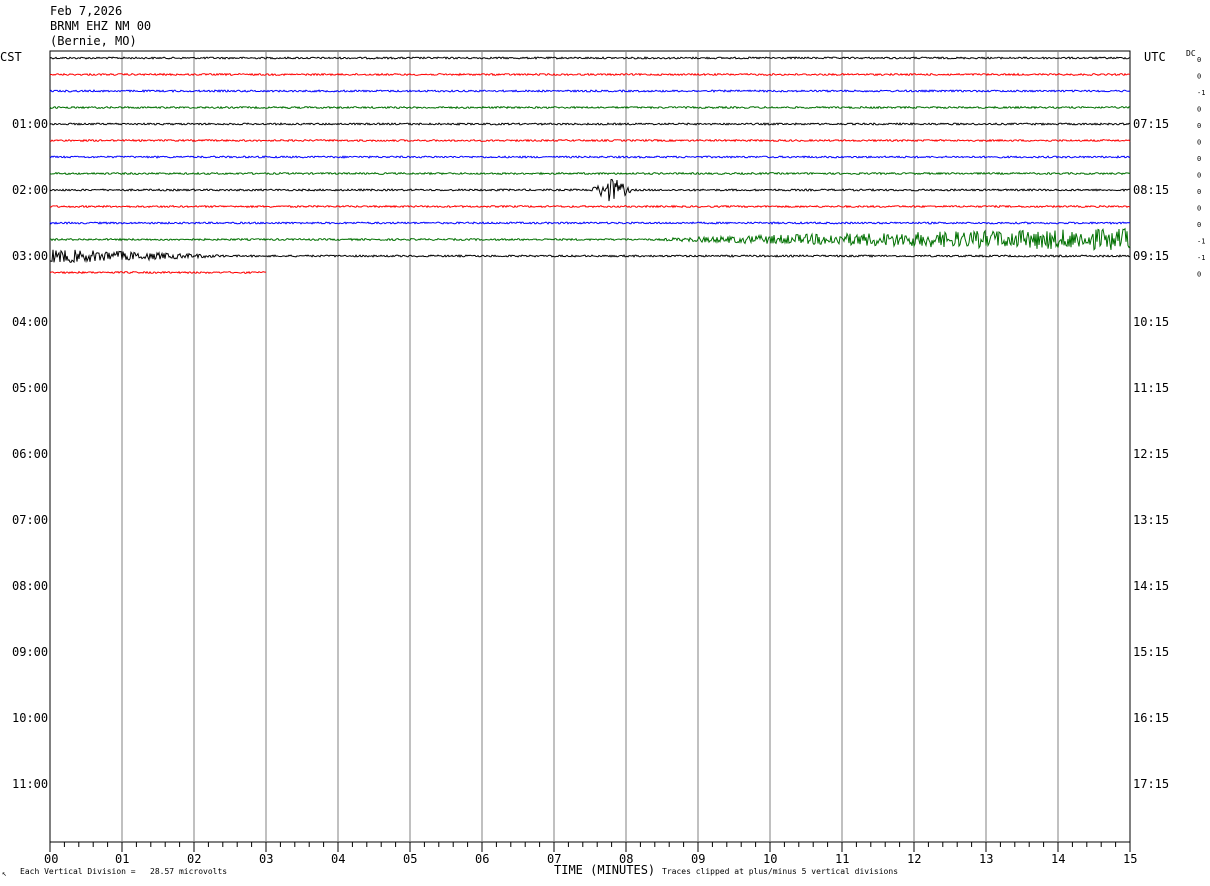 The height and width of the screenshot is (886, 1210). I want to click on minute-tick-label: 10, so click(770, 859).